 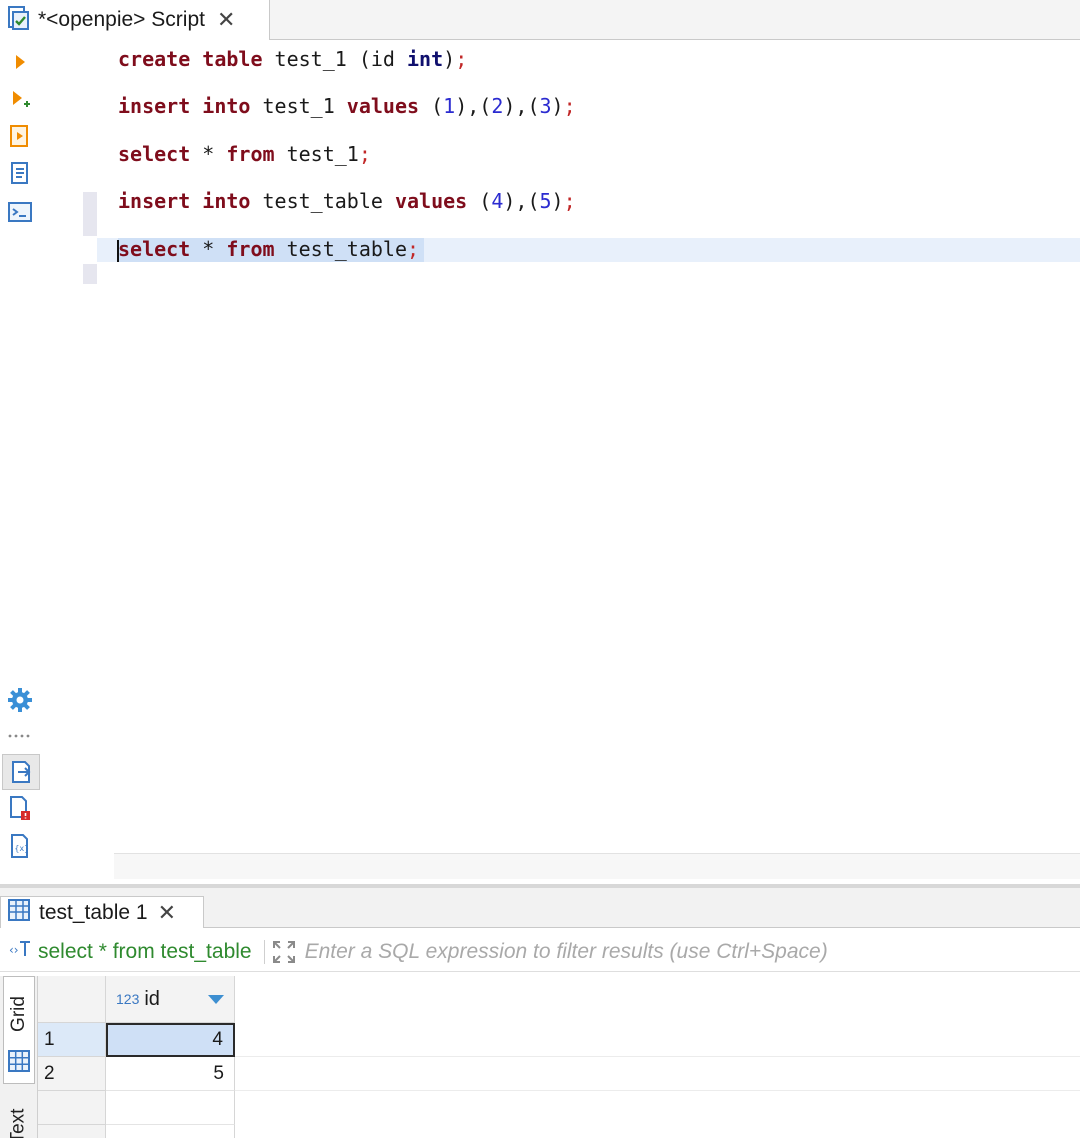 I want to click on tab-text: Text, so click(x=19, y=1115).